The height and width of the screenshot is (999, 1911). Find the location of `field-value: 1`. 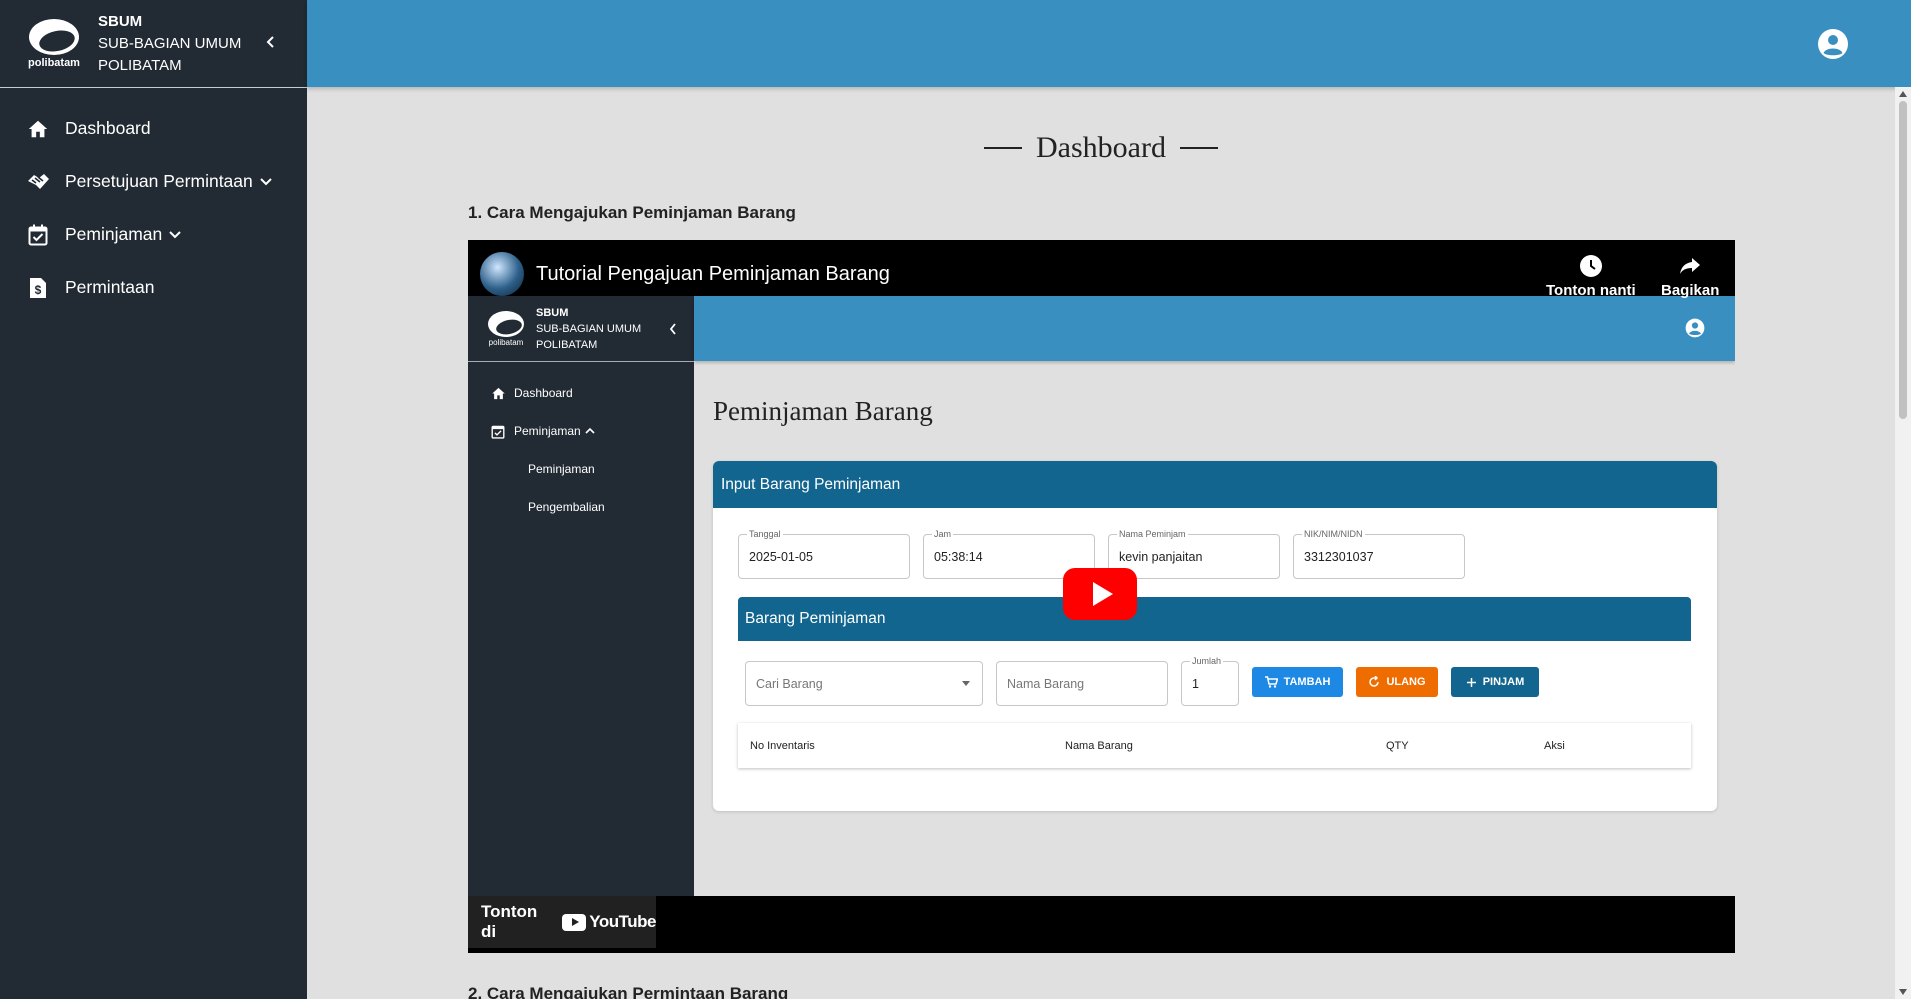

field-value: 1 is located at coordinates (1195, 684).